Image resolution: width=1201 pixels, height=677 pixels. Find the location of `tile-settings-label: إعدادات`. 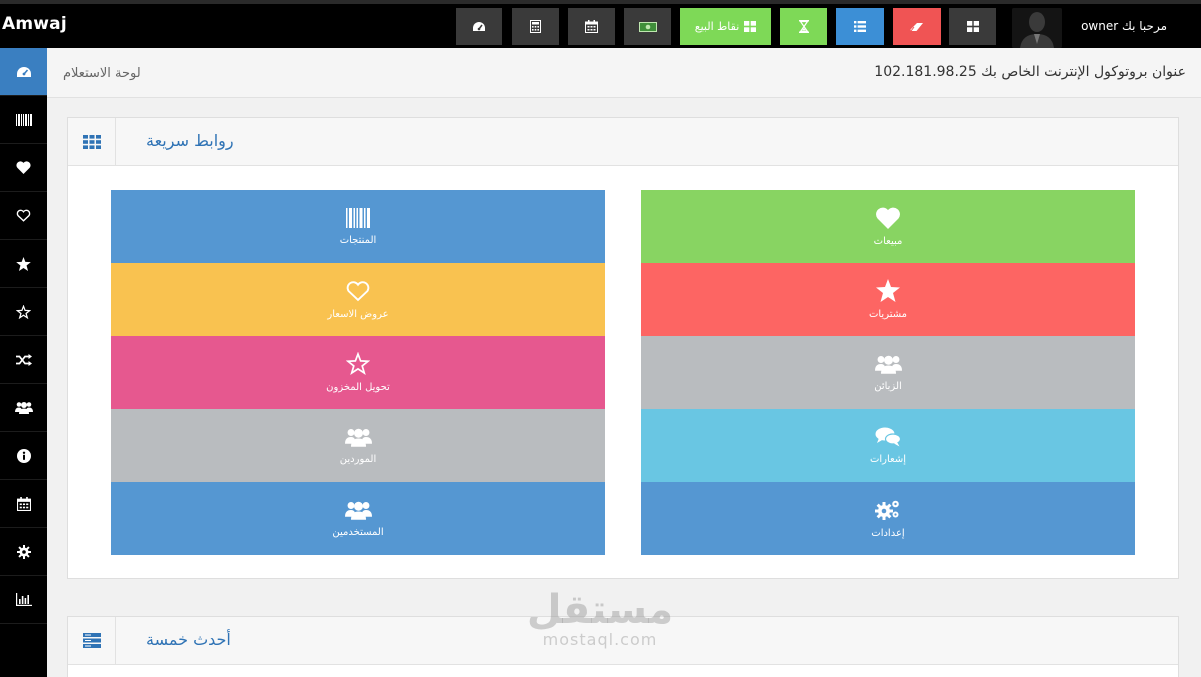

tile-settings-label: إعدادات is located at coordinates (888, 533).